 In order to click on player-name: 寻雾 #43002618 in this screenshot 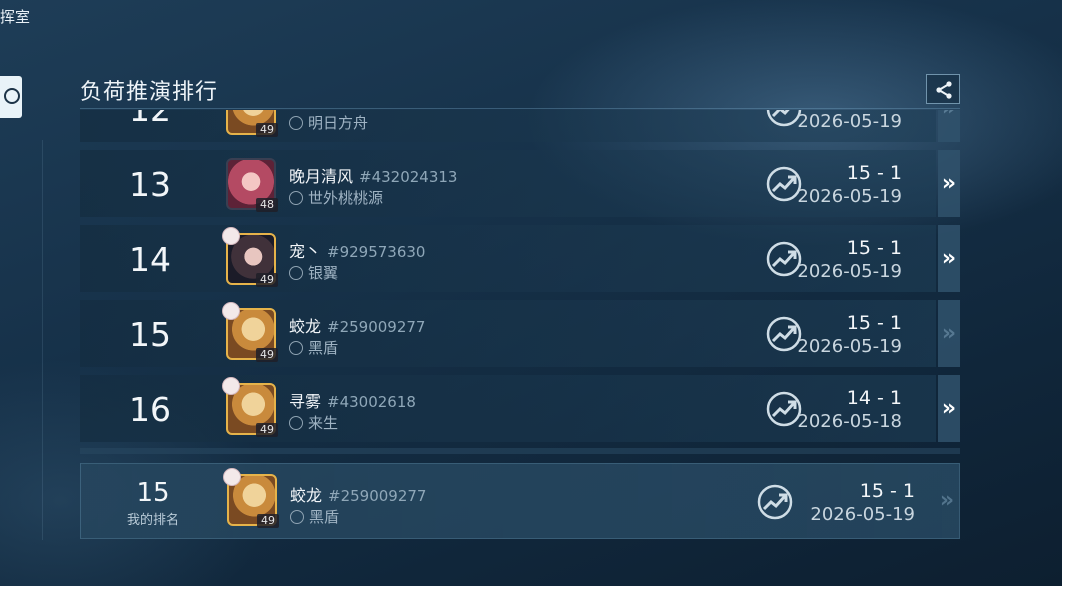, I will do `click(352, 400)`.